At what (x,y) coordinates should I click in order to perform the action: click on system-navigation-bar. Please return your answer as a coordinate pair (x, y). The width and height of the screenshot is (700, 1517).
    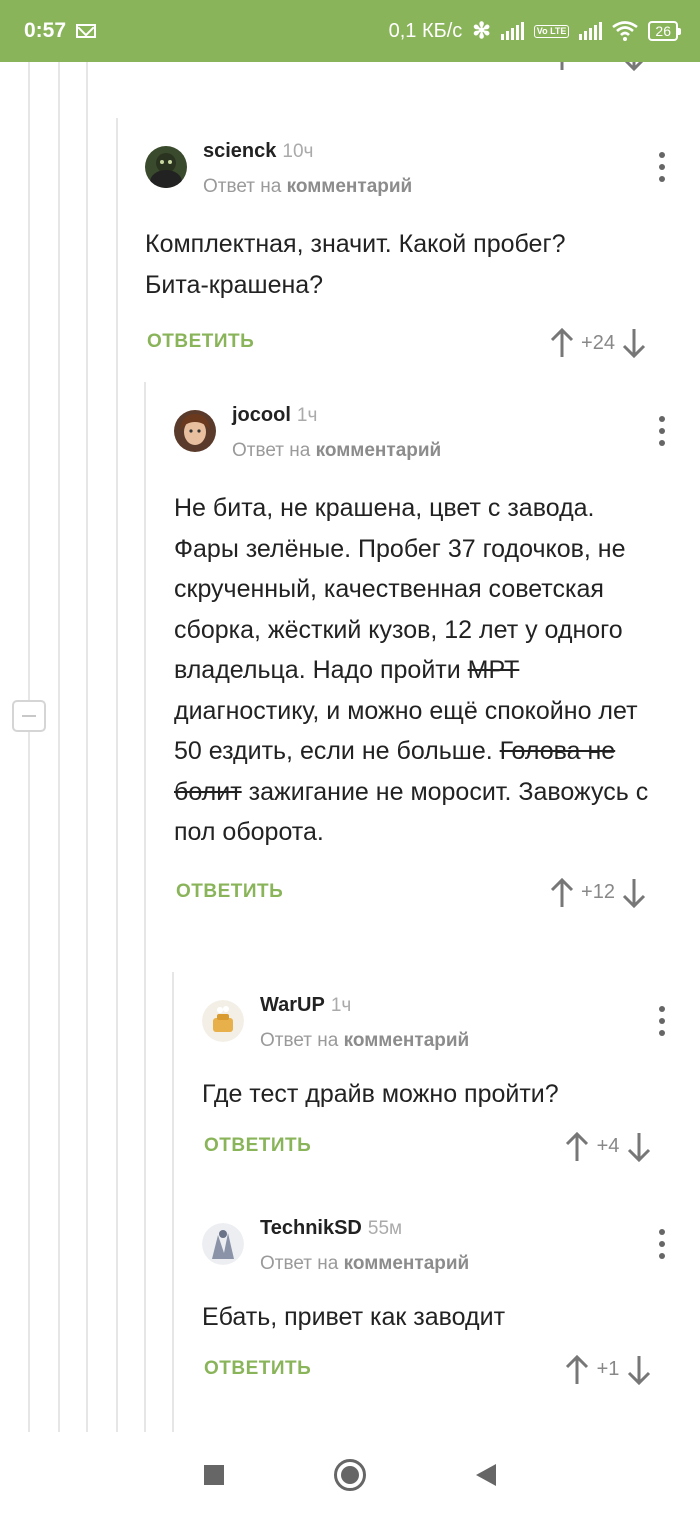
    Looking at the image, I should click on (350, 1474).